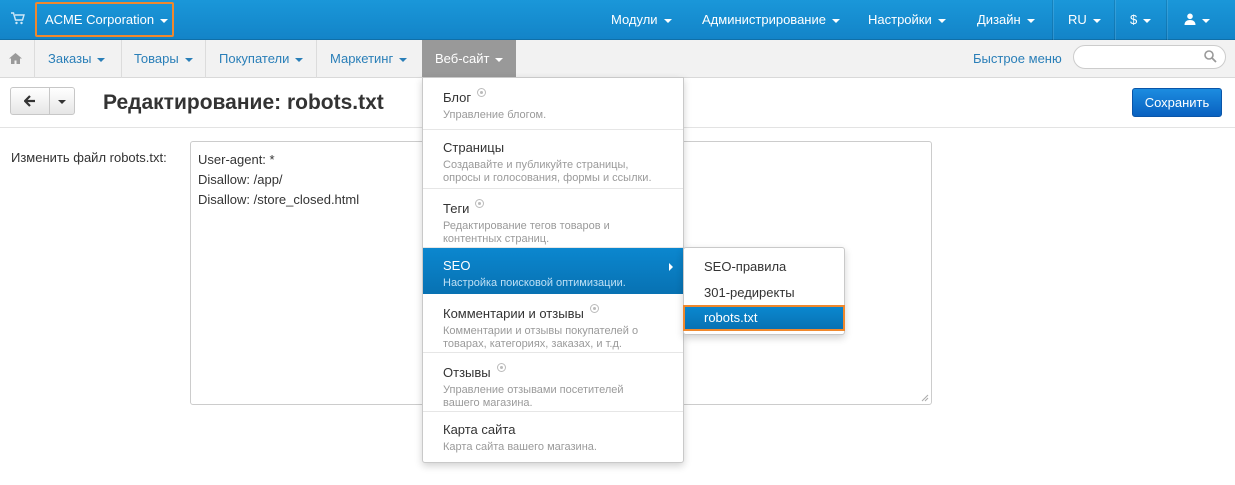  I want to click on search-input, so click(1149, 57).